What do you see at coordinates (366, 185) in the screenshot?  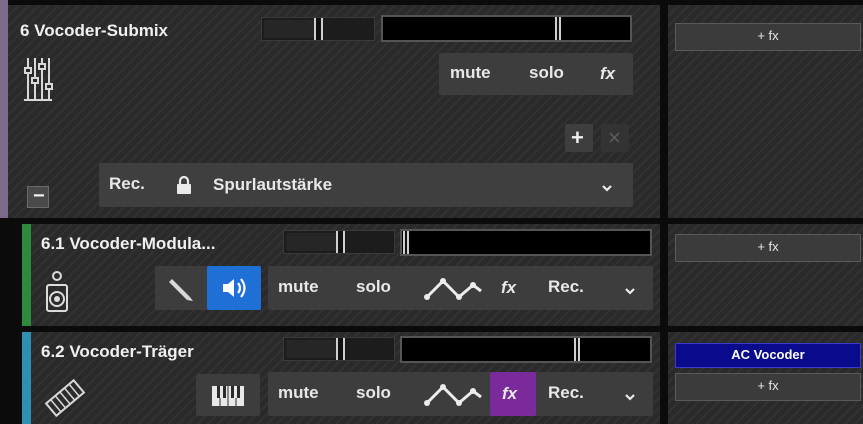 I see `automation-lane-header: Rec. Spurlautstärke` at bounding box center [366, 185].